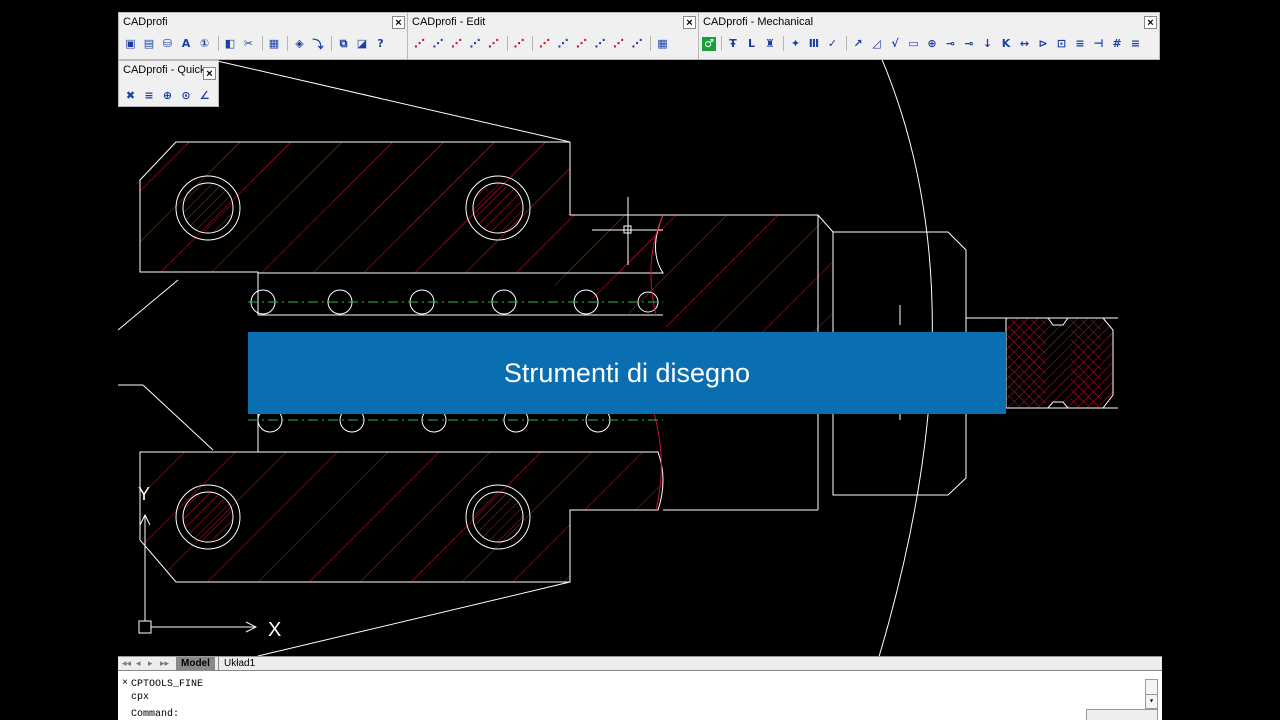  I want to click on quick-tool-icon: ≡, so click(149, 95).